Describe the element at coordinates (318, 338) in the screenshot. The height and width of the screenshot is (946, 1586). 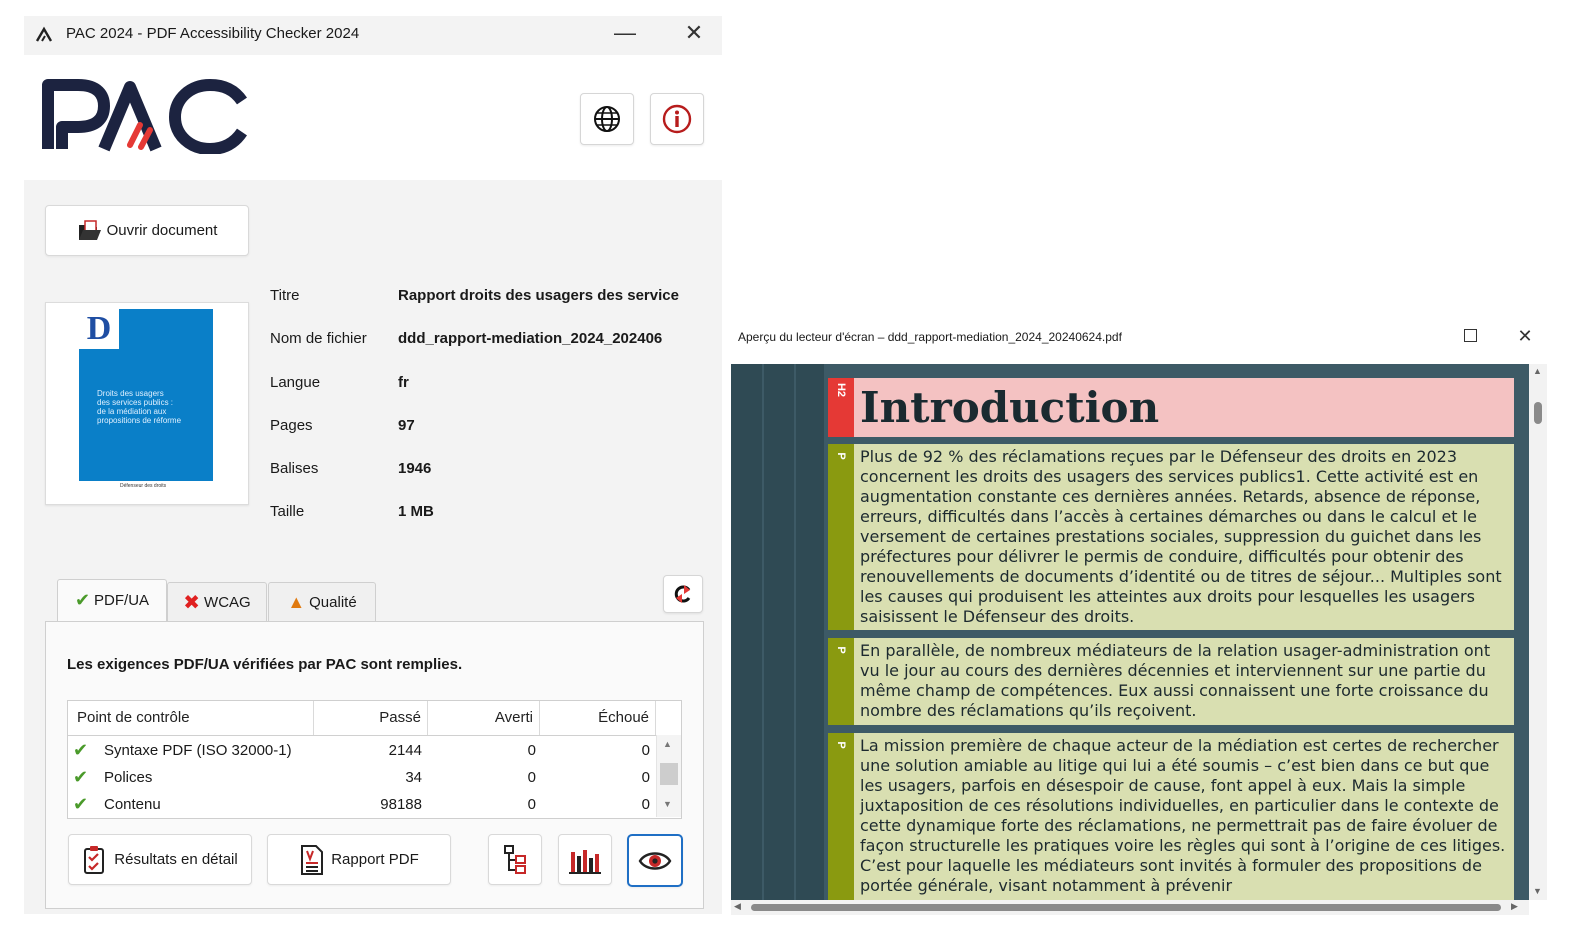
I see `meta-label-filename: Nom de fichier` at that location.